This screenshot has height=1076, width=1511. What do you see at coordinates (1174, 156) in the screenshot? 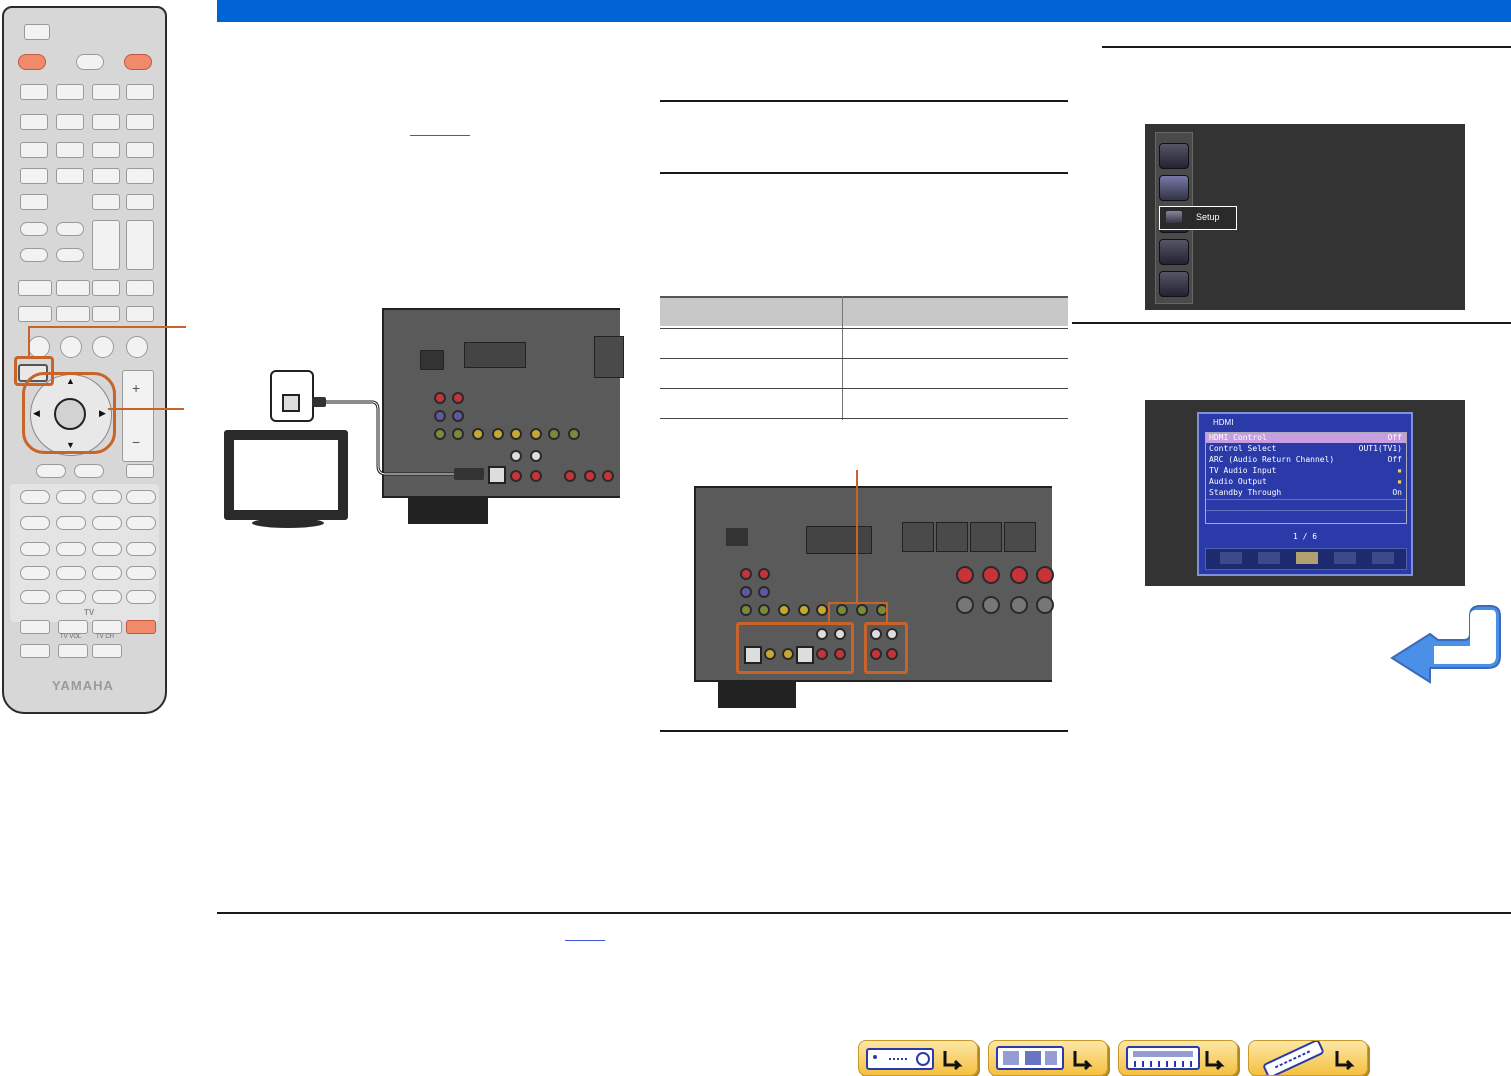
I see `menu-input-icon` at bounding box center [1174, 156].